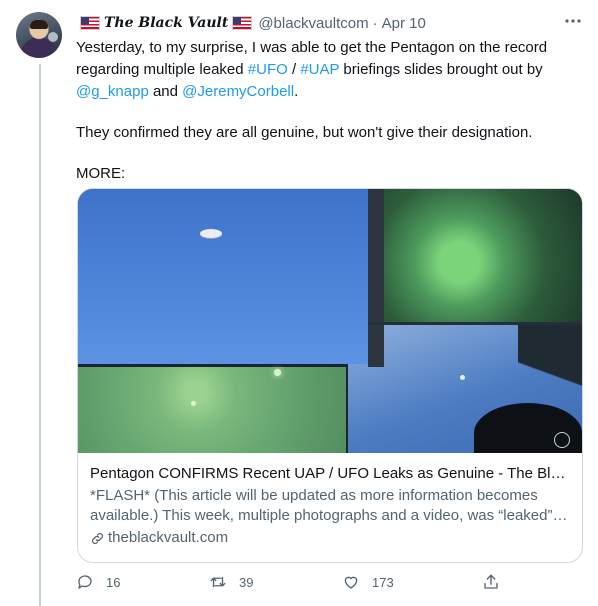  I want to click on image-tile-blue-sky, so click(223, 276).